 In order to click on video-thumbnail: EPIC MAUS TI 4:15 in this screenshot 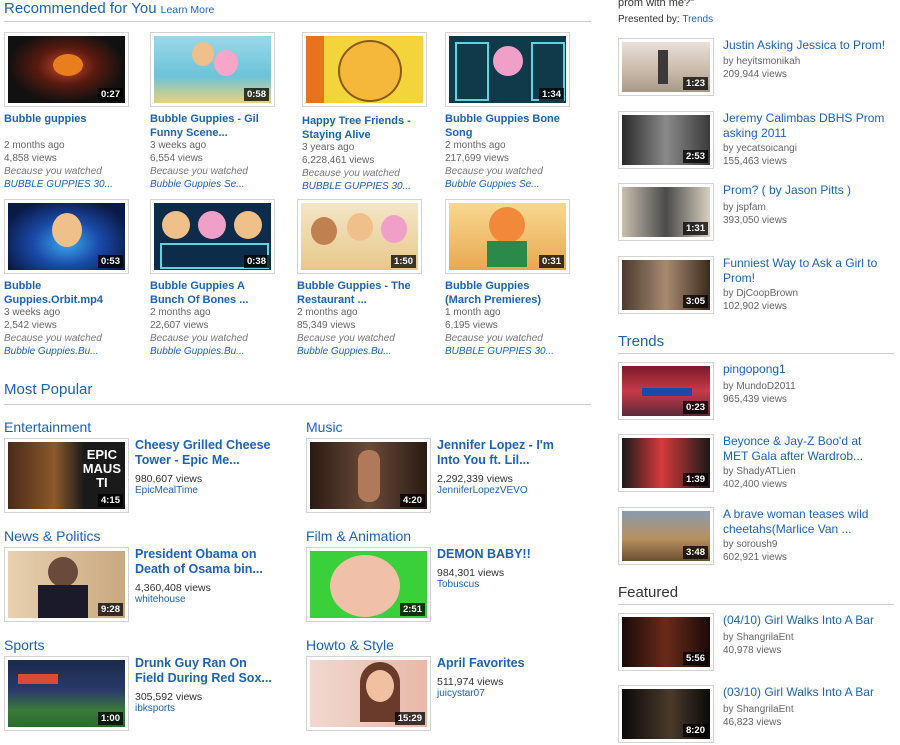, I will do `click(66, 475)`.